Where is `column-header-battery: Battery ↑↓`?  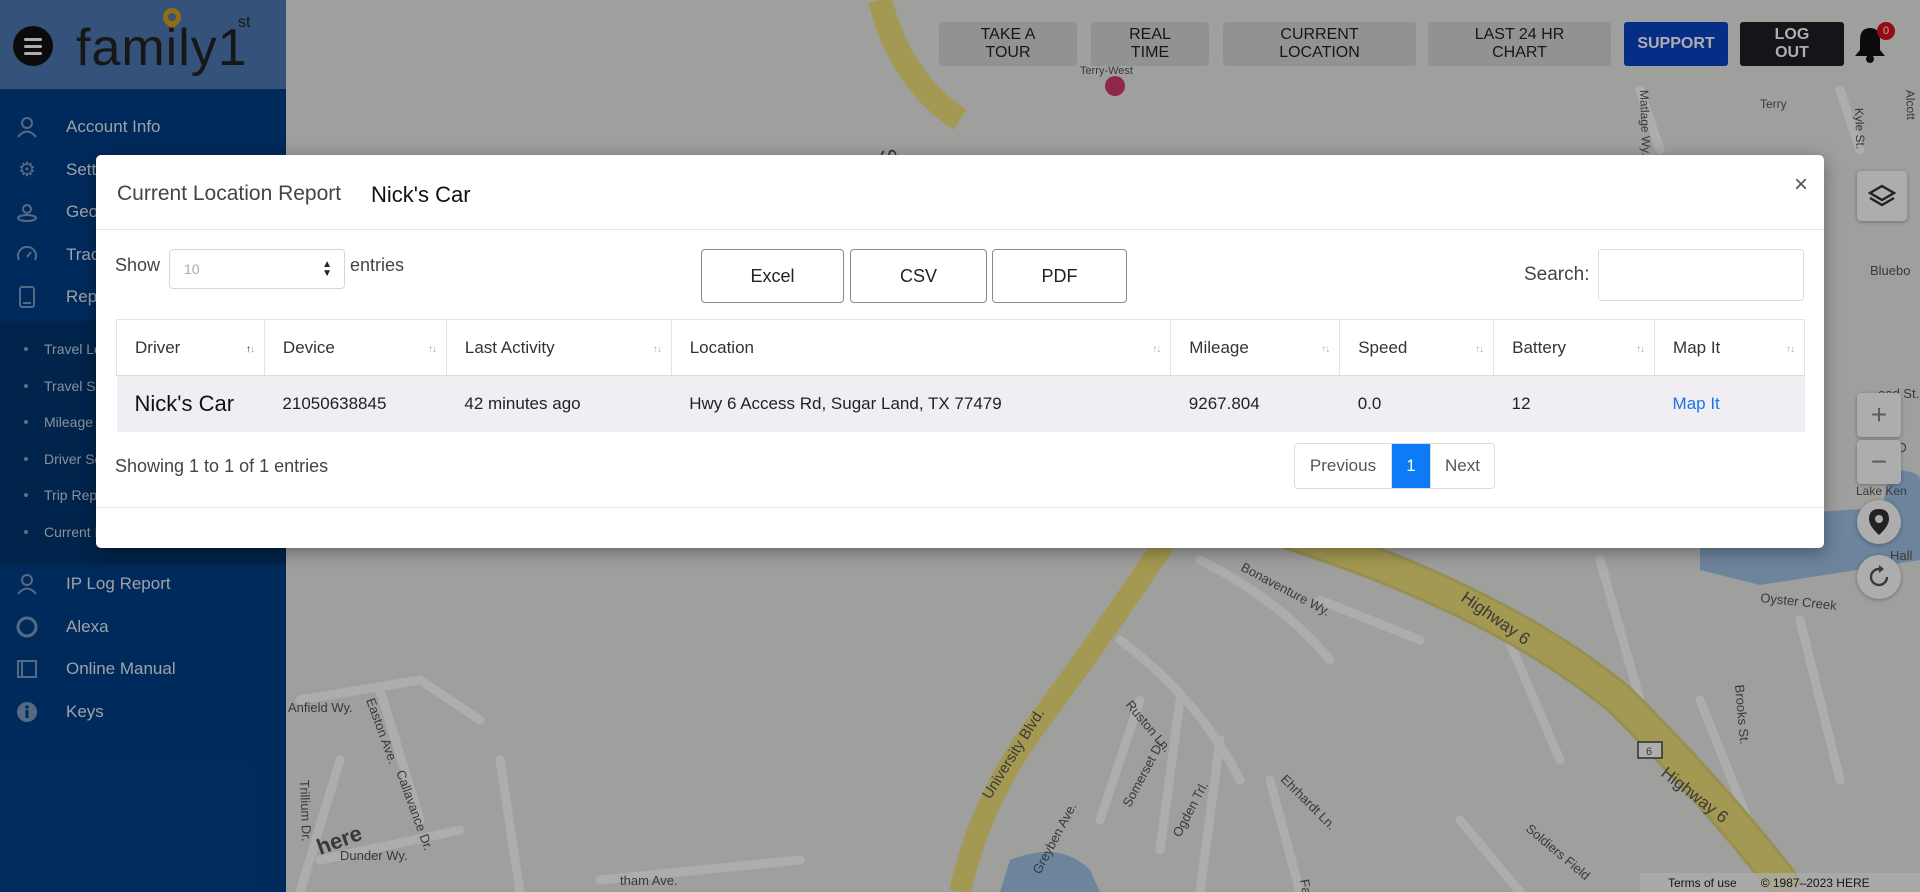 column-header-battery: Battery ↑↓ is located at coordinates (1574, 347).